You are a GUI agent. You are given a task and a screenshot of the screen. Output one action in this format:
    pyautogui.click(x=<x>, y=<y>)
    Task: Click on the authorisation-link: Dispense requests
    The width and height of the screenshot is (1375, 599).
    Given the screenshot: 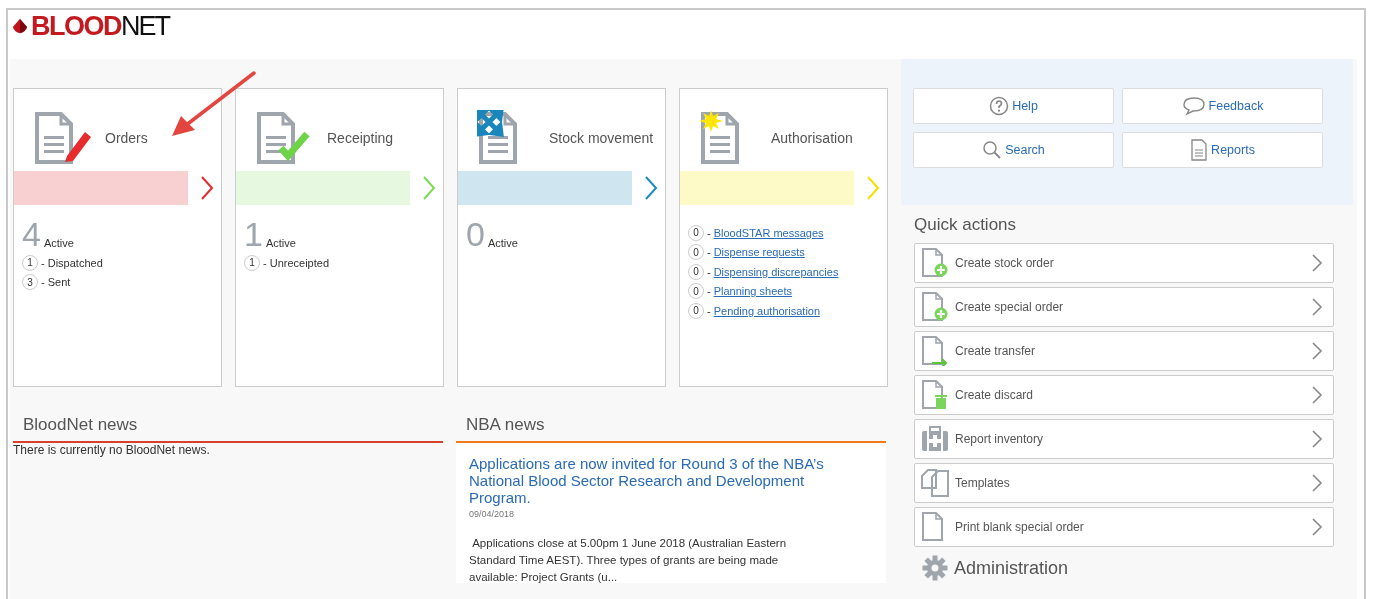 What is the action you would take?
    pyautogui.click(x=759, y=252)
    